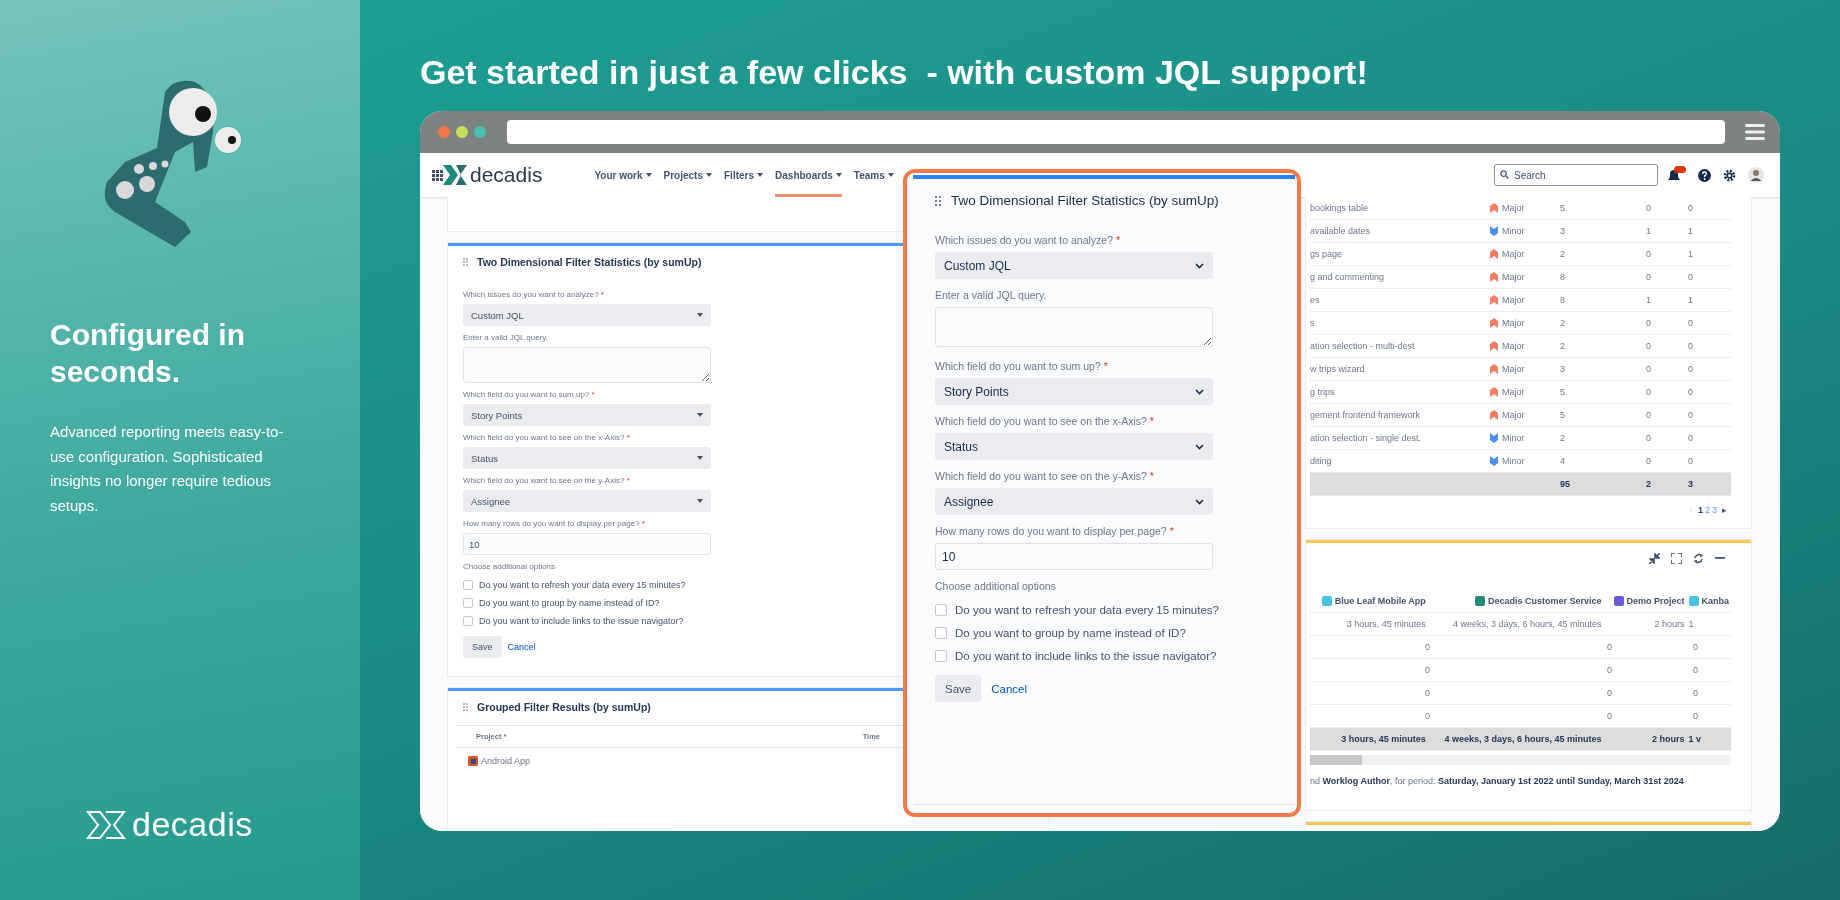  Describe the element at coordinates (1756, 175) in the screenshot. I see `avatar-icon` at that location.